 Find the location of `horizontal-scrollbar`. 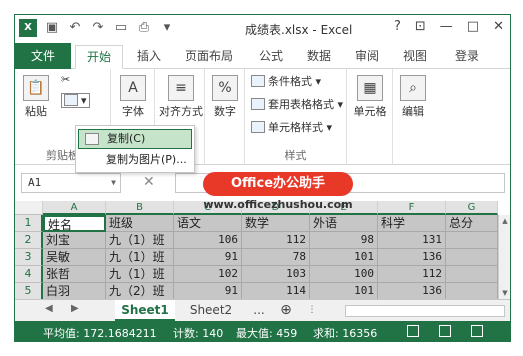

horizontal-scrollbar is located at coordinates (425, 311).